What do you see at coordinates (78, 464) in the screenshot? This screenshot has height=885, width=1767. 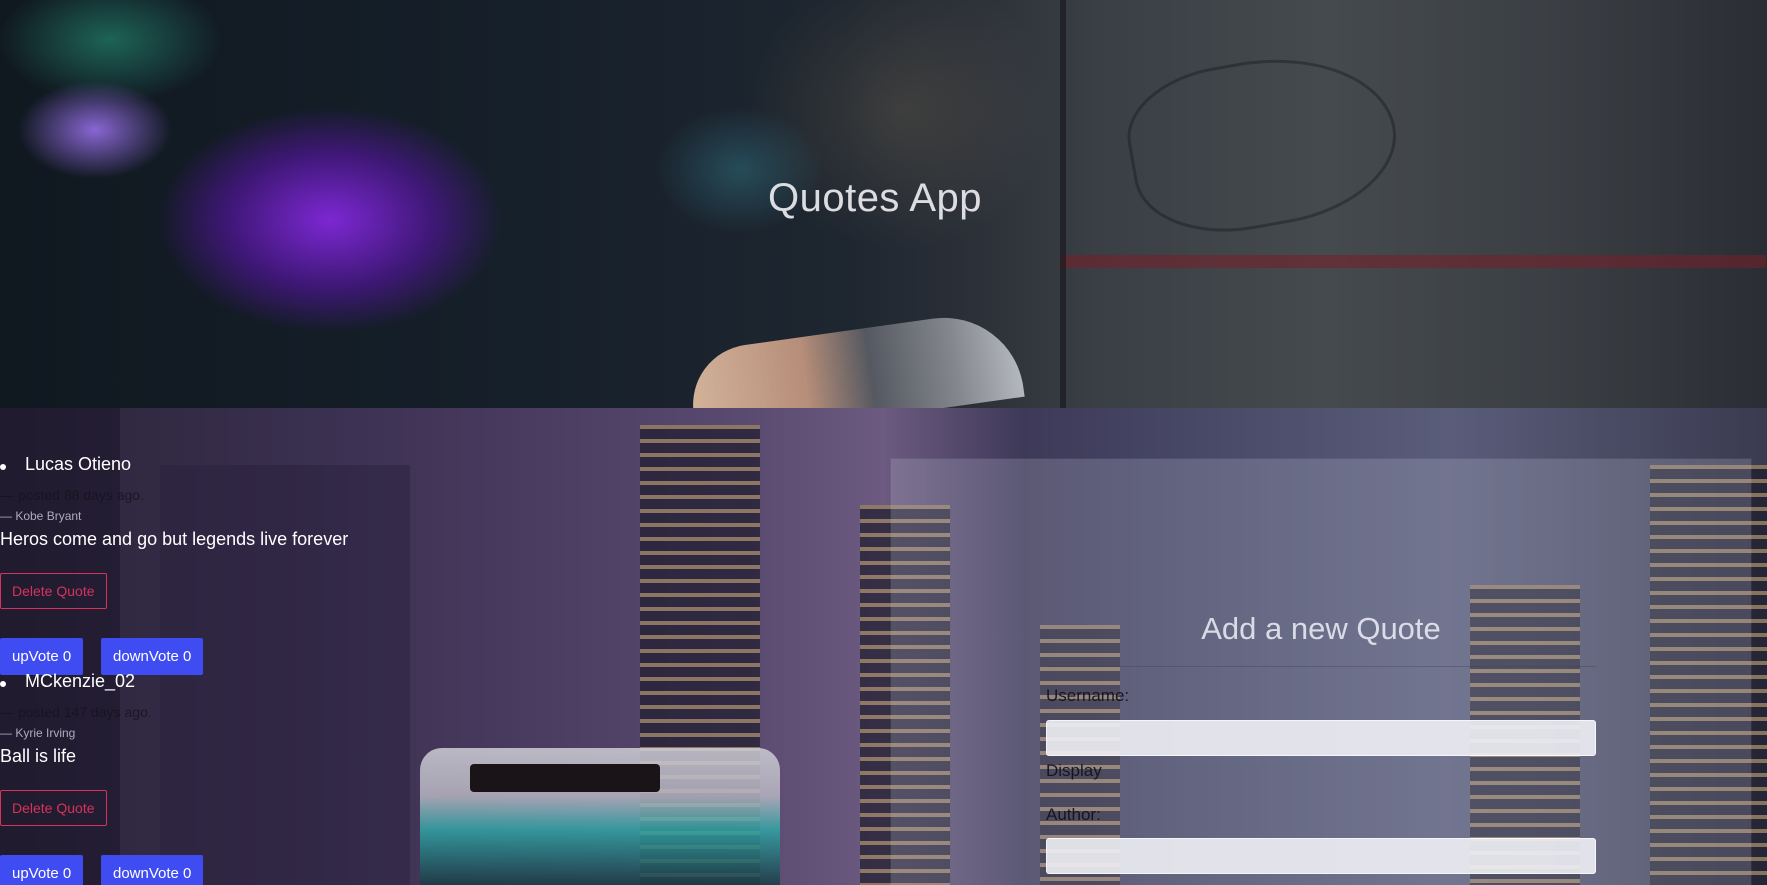 I see `quote-username: Lucas Otieno` at bounding box center [78, 464].